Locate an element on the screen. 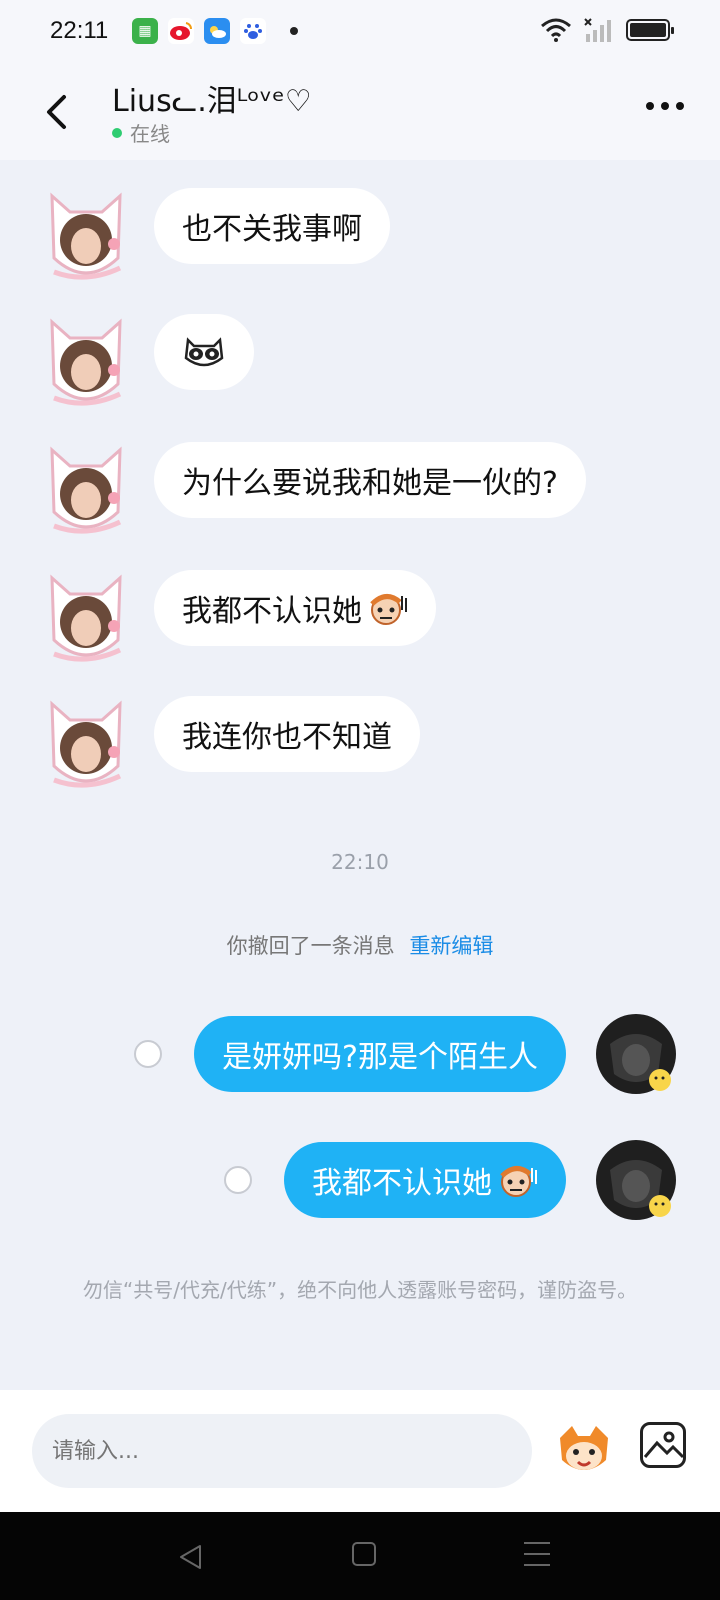 This screenshot has width=720, height=1600. contact-name: Liusᓚ.泪ᴸᵒᵛᵉ♡ is located at coordinates (212, 98).